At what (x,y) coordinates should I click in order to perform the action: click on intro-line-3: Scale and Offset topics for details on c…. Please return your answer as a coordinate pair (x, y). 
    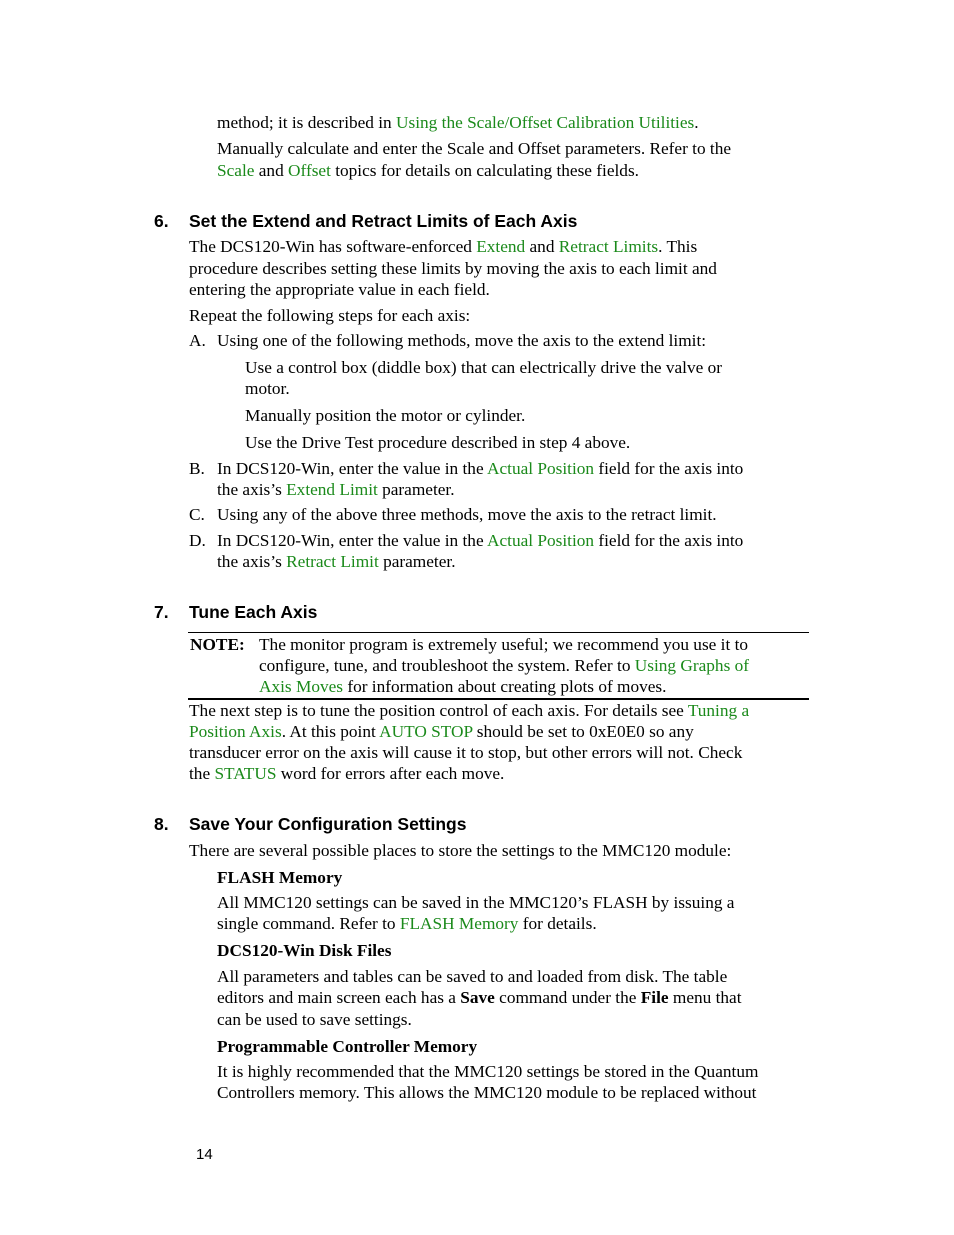
    Looking at the image, I should click on (428, 170).